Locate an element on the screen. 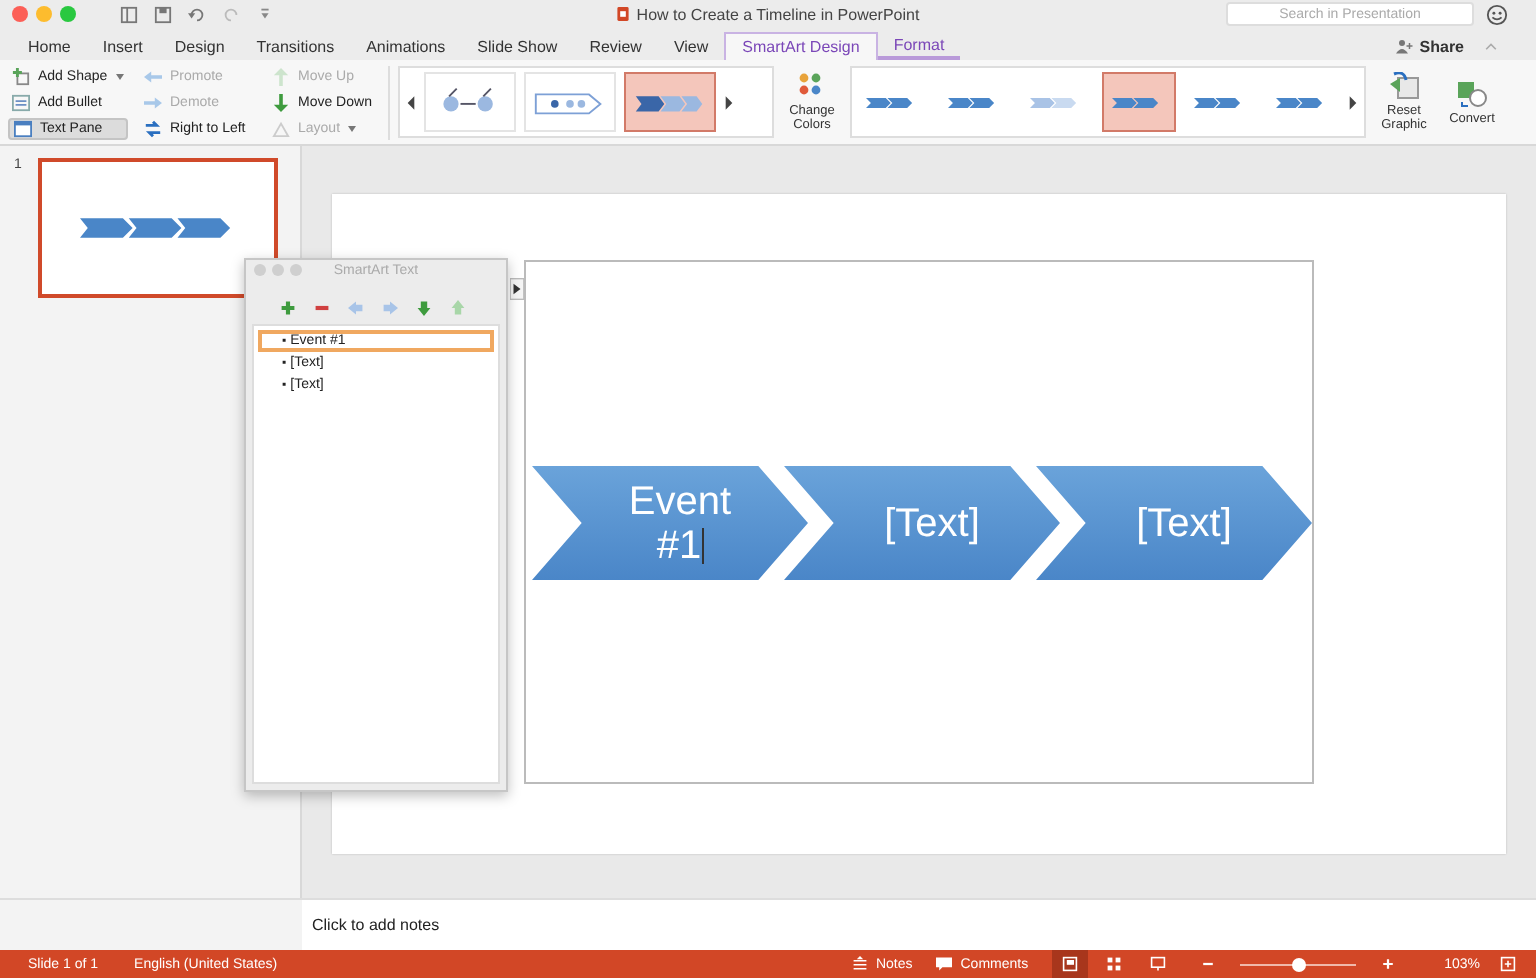  grid-icon is located at coordinates (1114, 964).